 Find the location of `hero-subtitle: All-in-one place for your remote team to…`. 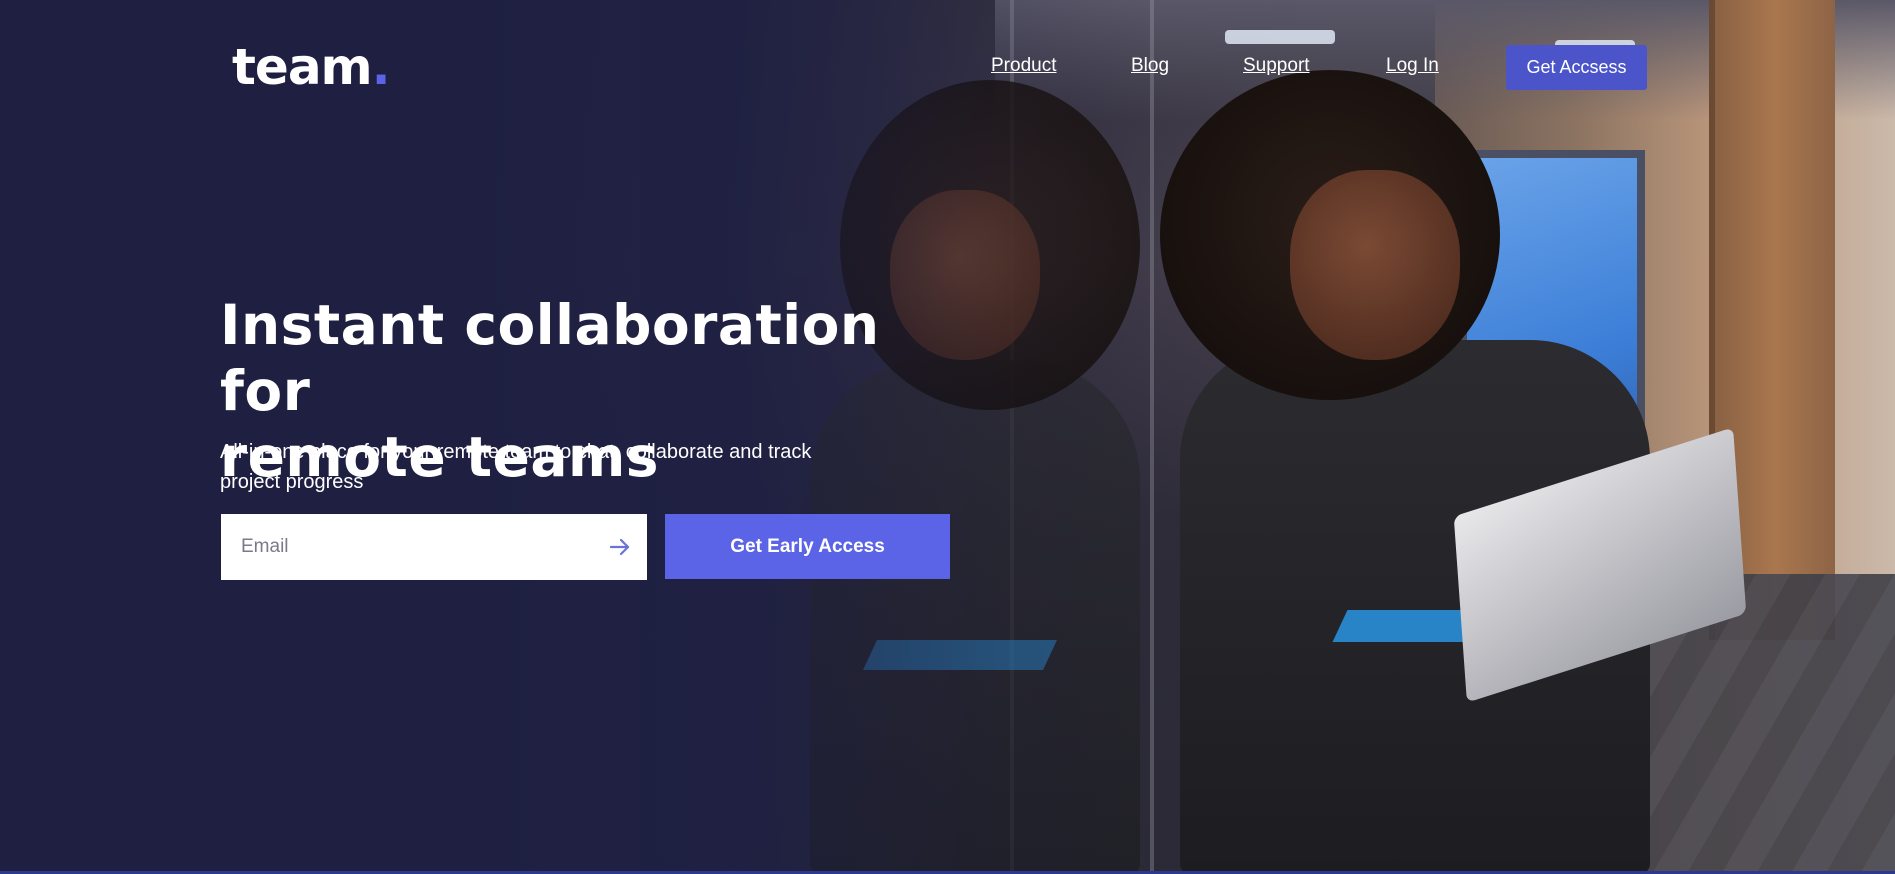

hero-subtitle: All-in-one place for your remote team to… is located at coordinates (580, 467).